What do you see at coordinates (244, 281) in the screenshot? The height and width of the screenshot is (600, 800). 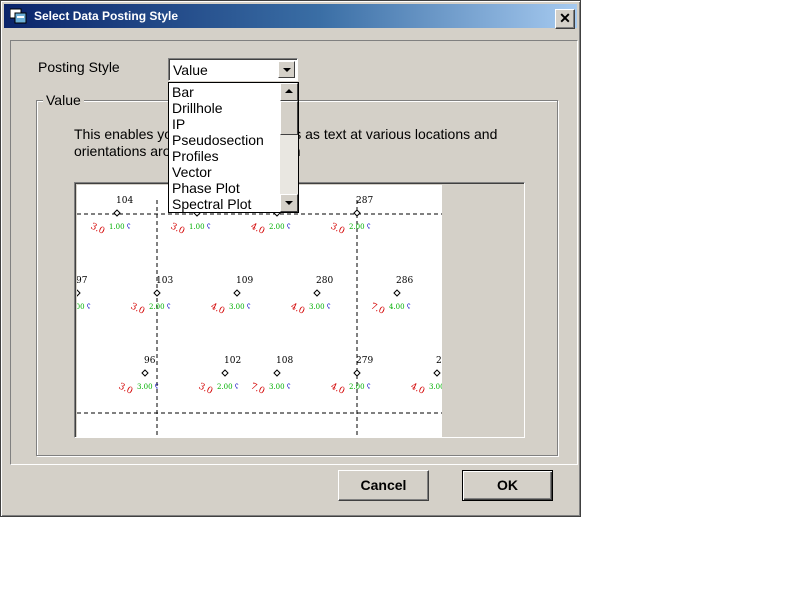 I see `station-id-label: 109` at bounding box center [244, 281].